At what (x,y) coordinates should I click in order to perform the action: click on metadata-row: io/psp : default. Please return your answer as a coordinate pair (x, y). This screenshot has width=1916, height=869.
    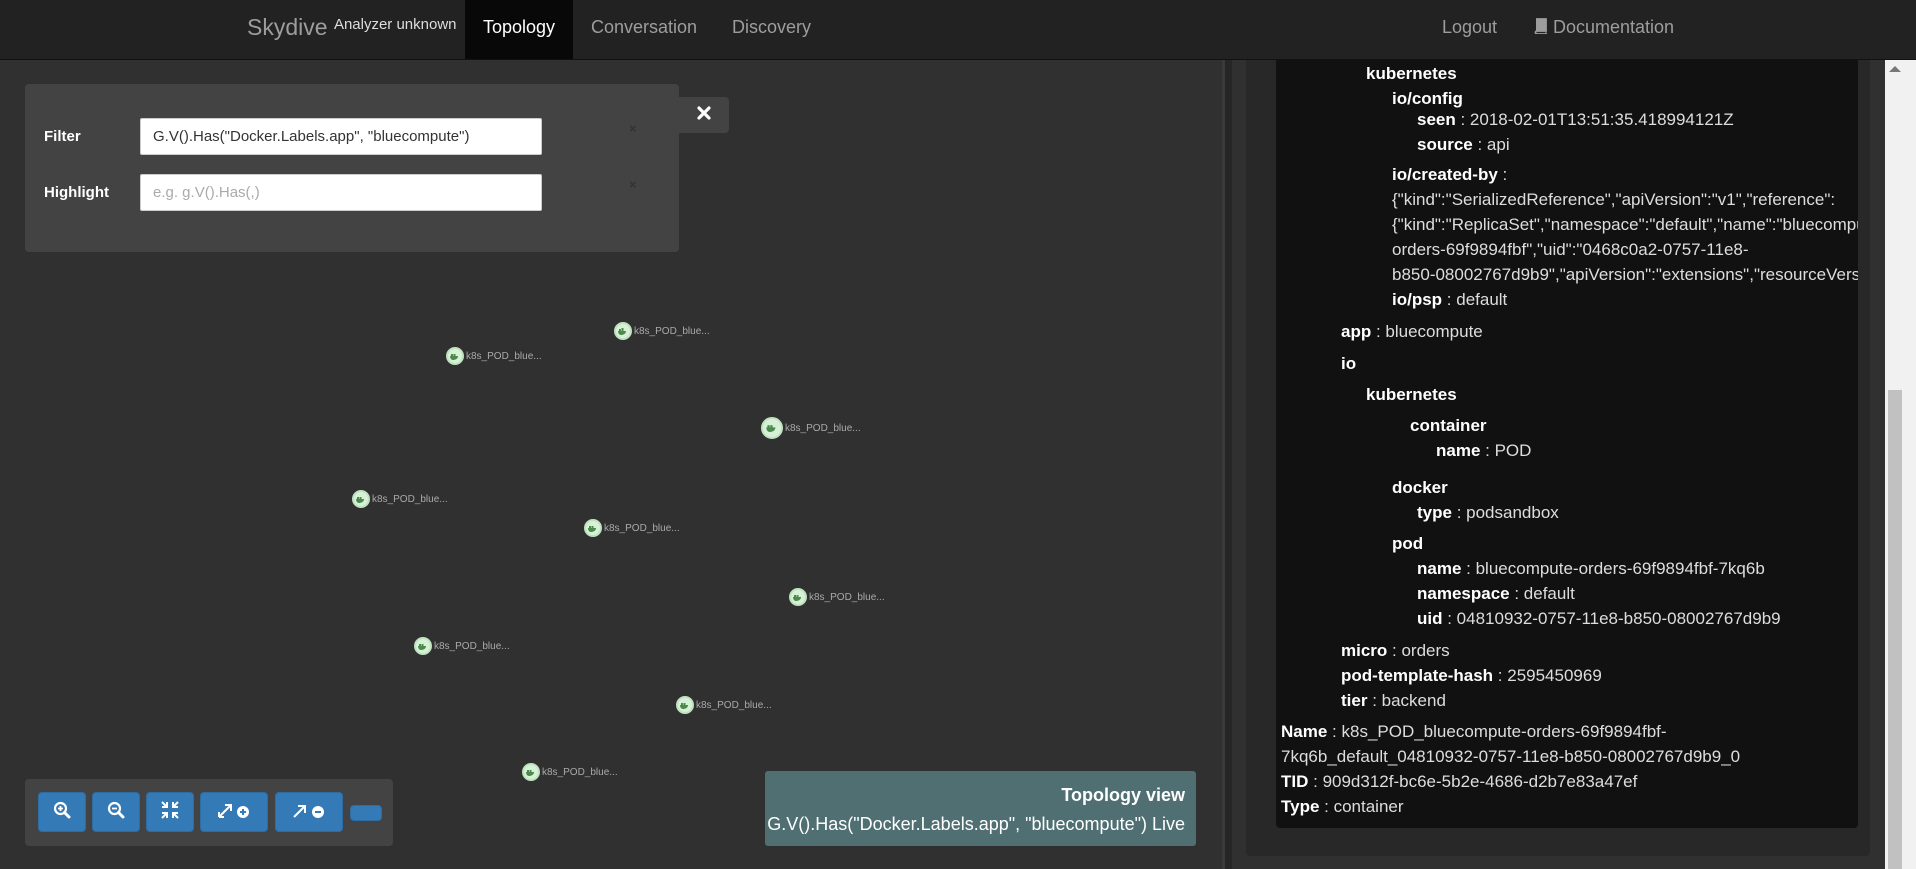
    Looking at the image, I should click on (1450, 299).